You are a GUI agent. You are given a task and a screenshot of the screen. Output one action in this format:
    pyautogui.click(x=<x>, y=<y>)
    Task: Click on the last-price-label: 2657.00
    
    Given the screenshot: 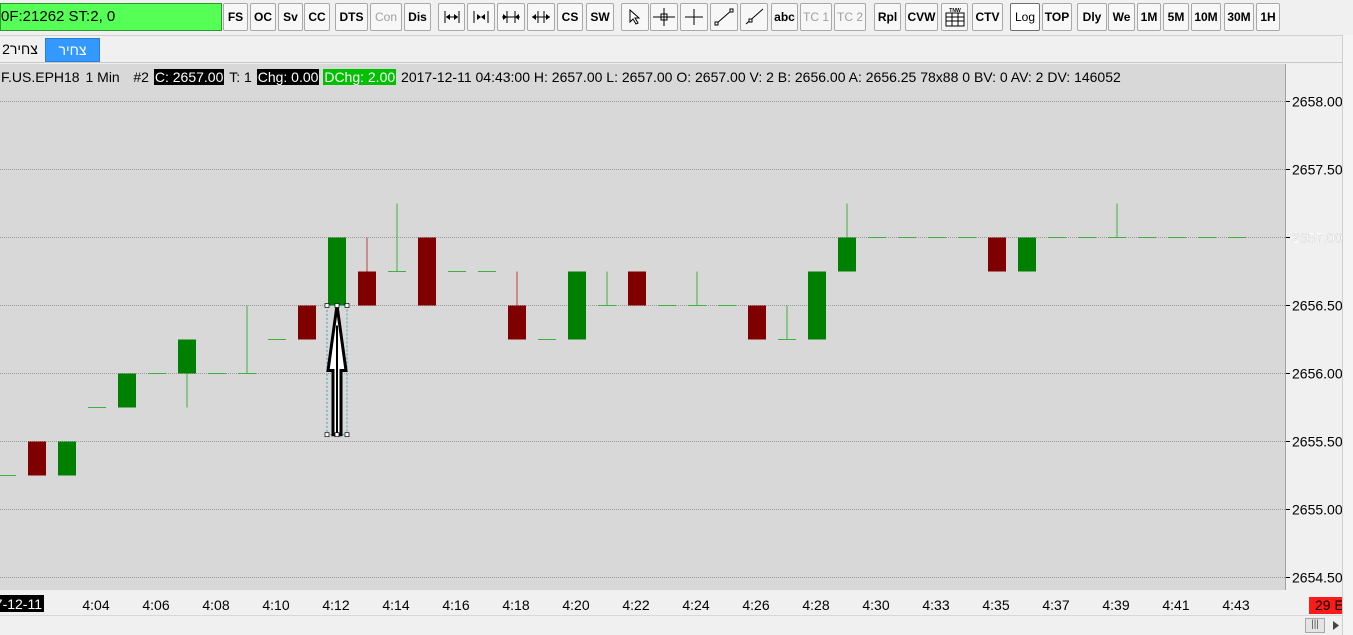 What is the action you would take?
    pyautogui.click(x=1317, y=238)
    